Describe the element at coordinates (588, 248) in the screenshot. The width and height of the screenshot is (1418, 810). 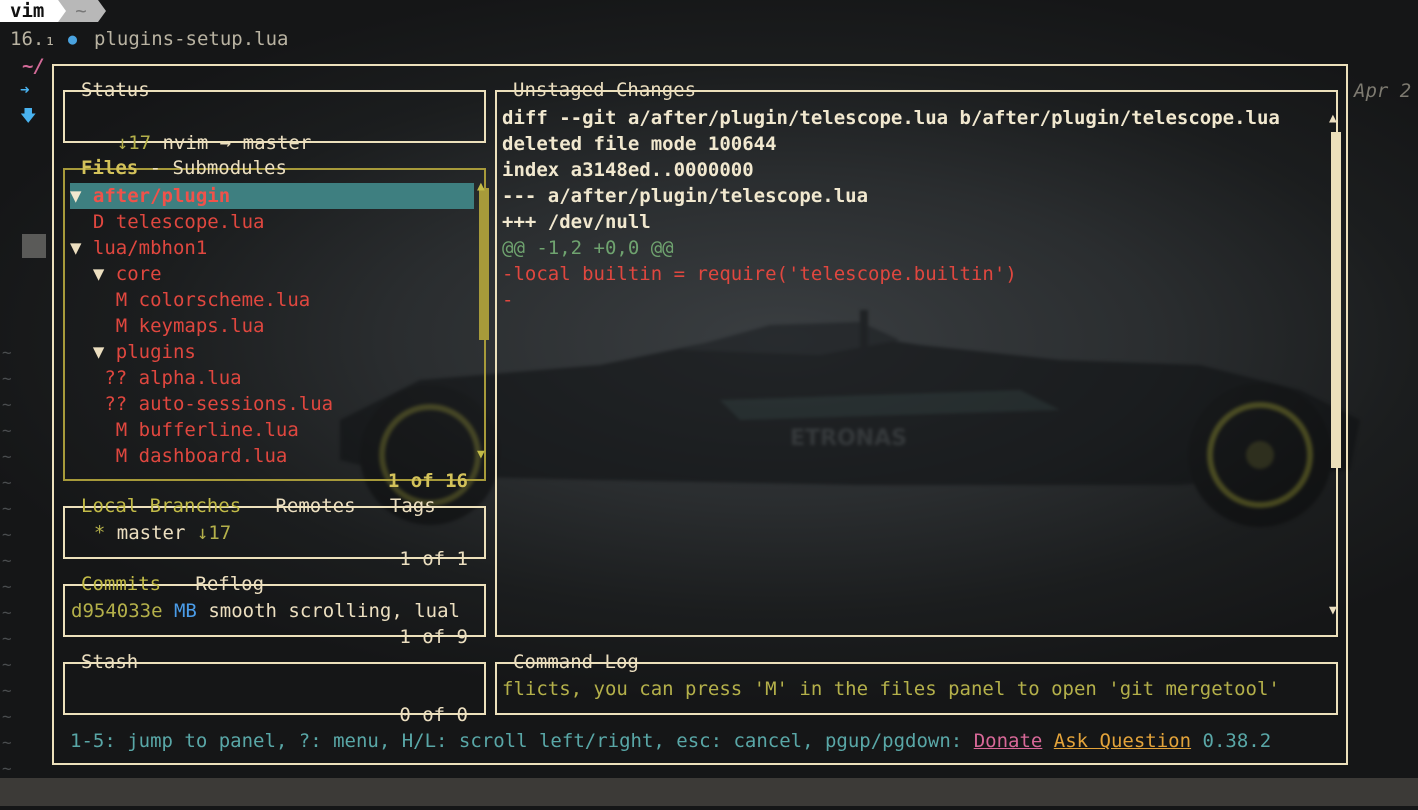
I see `diff-line: @@ -1,2 +0,0 @@` at that location.